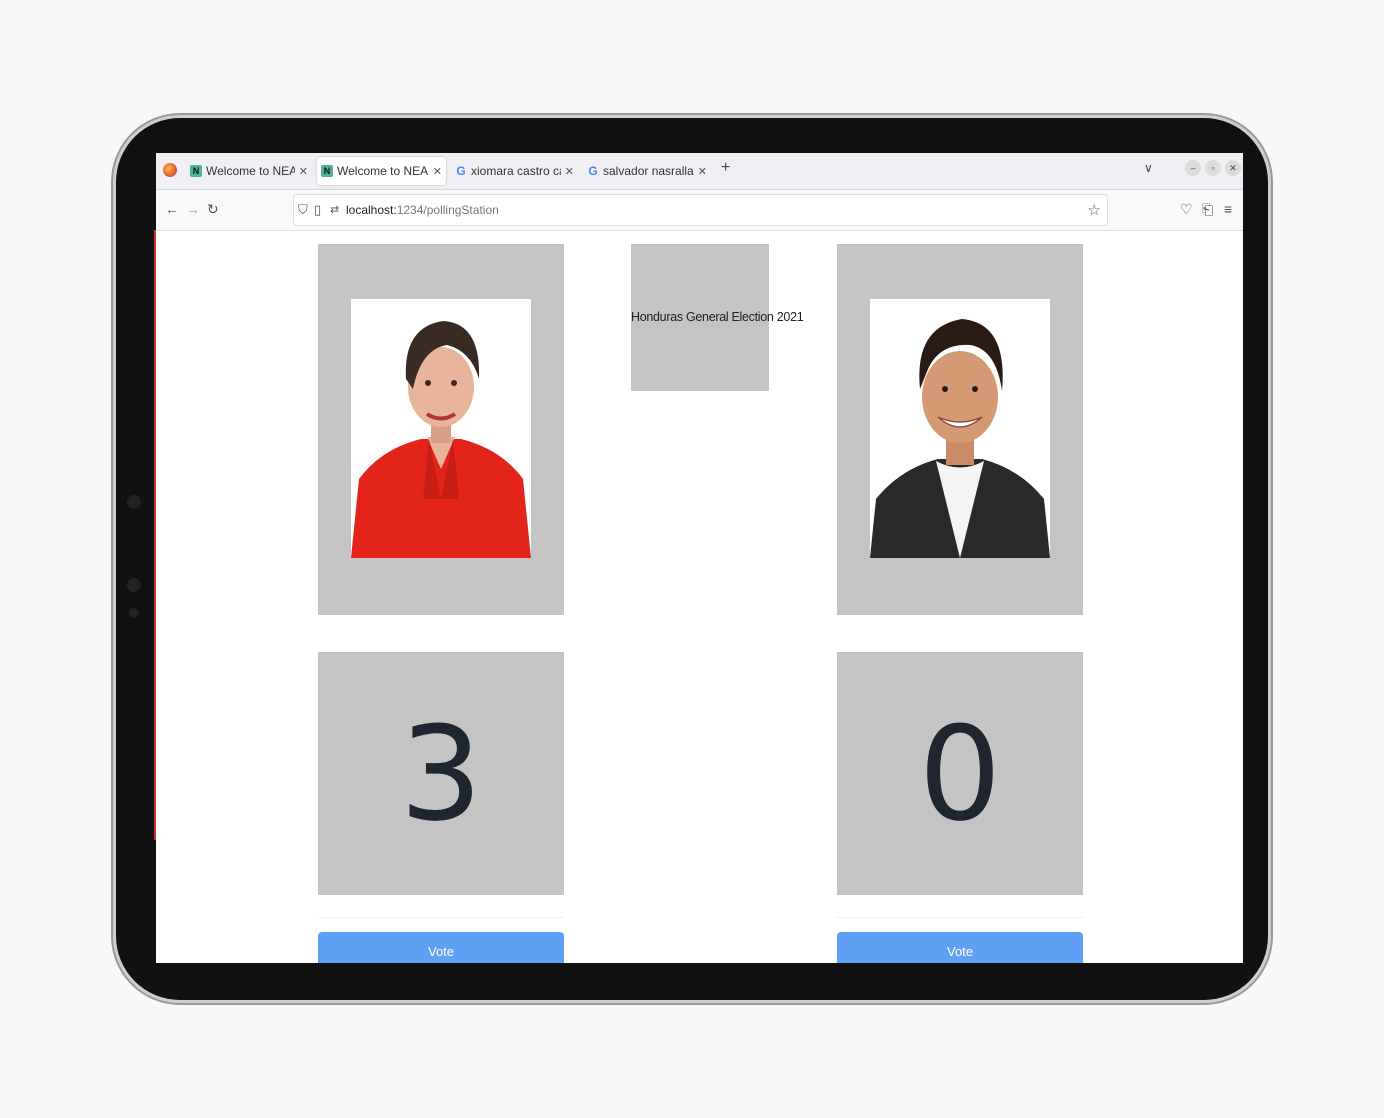  What do you see at coordinates (371, 210) in the screenshot?
I see `url-host: localhost:` at bounding box center [371, 210].